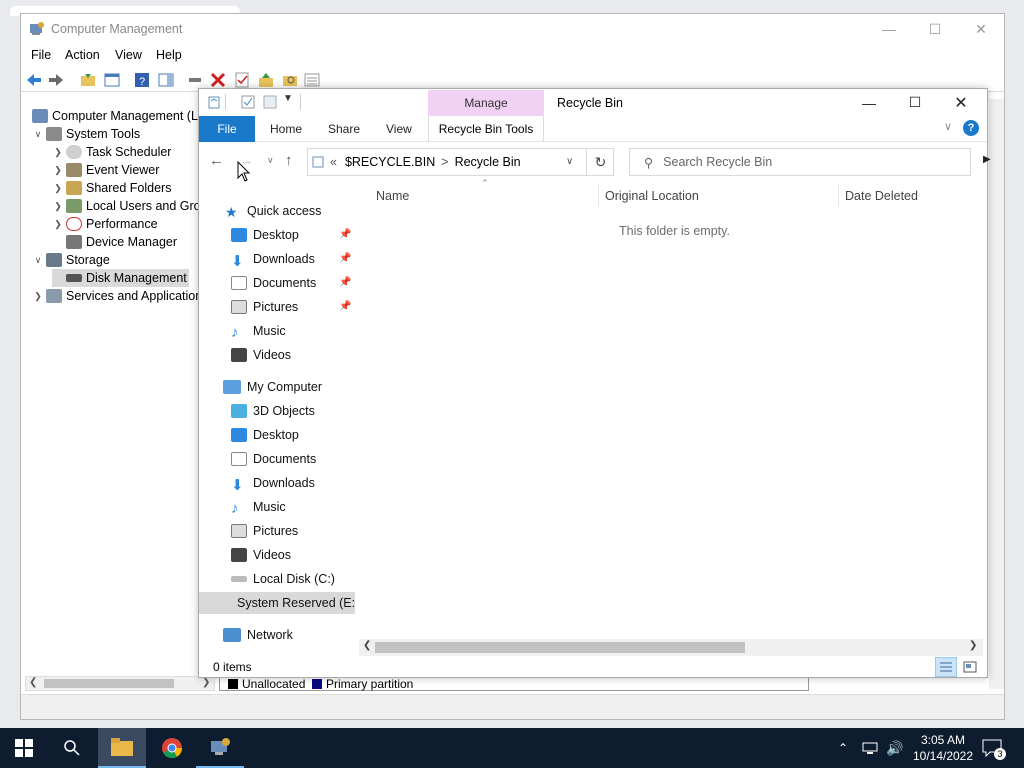 This screenshot has width=1024, height=768. I want to click on tree-item-performance: ❯ Performance, so click(105, 224).